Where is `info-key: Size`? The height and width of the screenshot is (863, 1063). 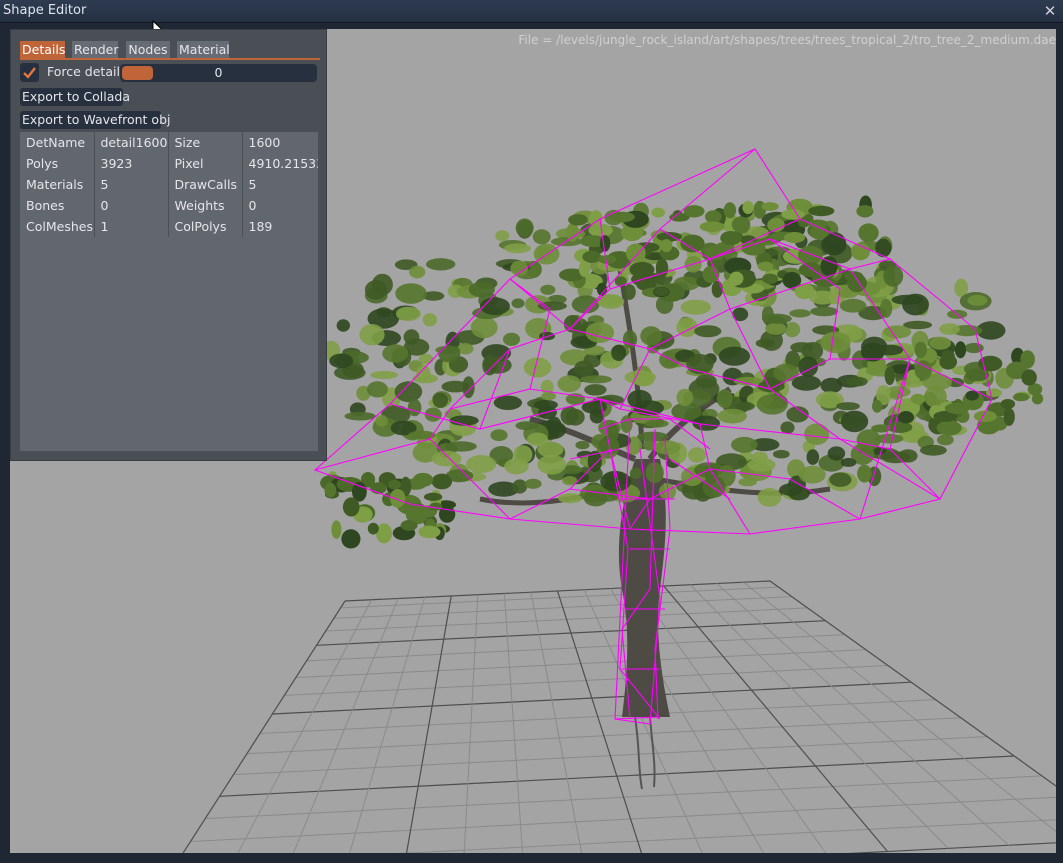
info-key: Size is located at coordinates (205, 142).